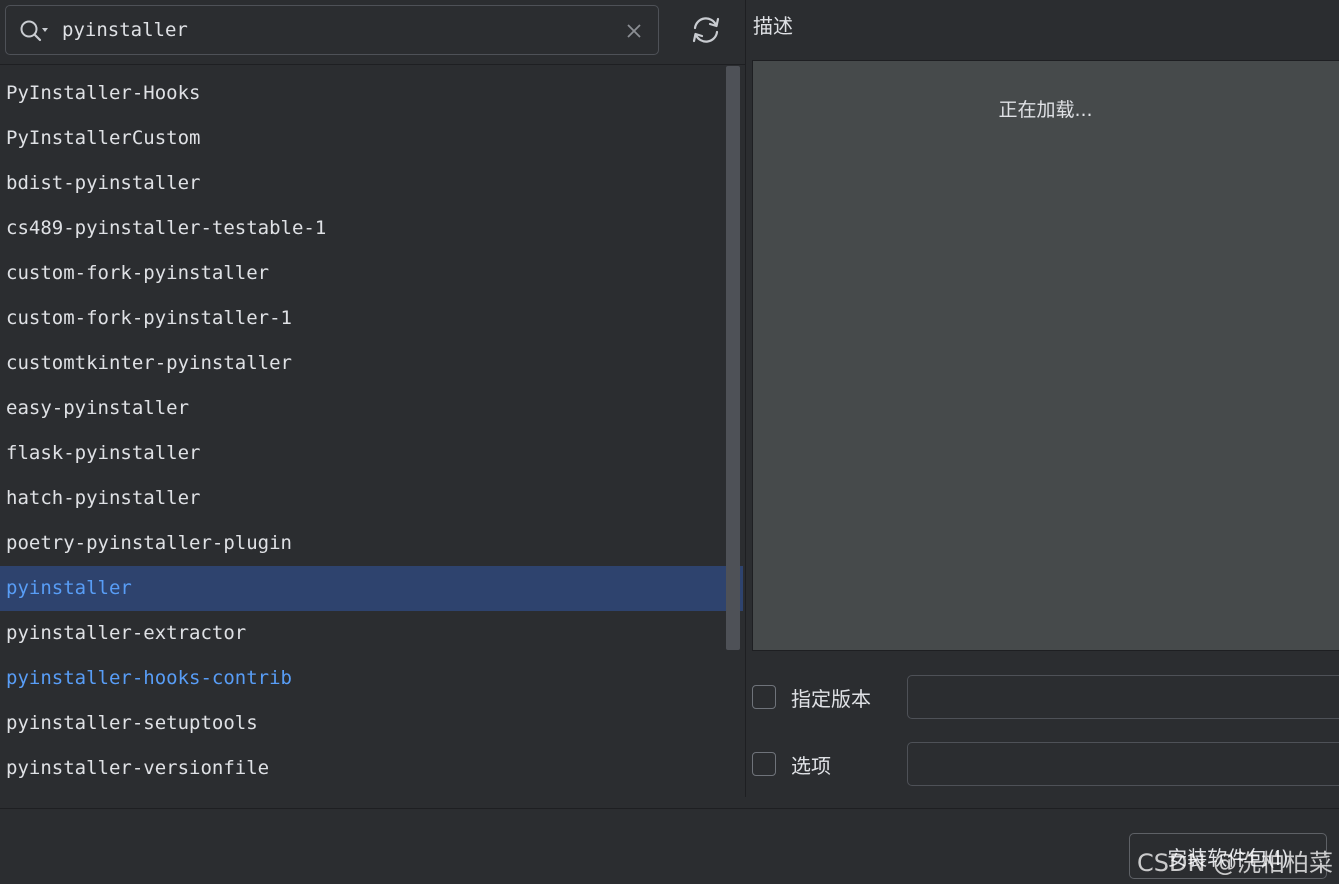  What do you see at coordinates (371, 453) in the screenshot?
I see `package-list-item: flask-pyinstaller` at bounding box center [371, 453].